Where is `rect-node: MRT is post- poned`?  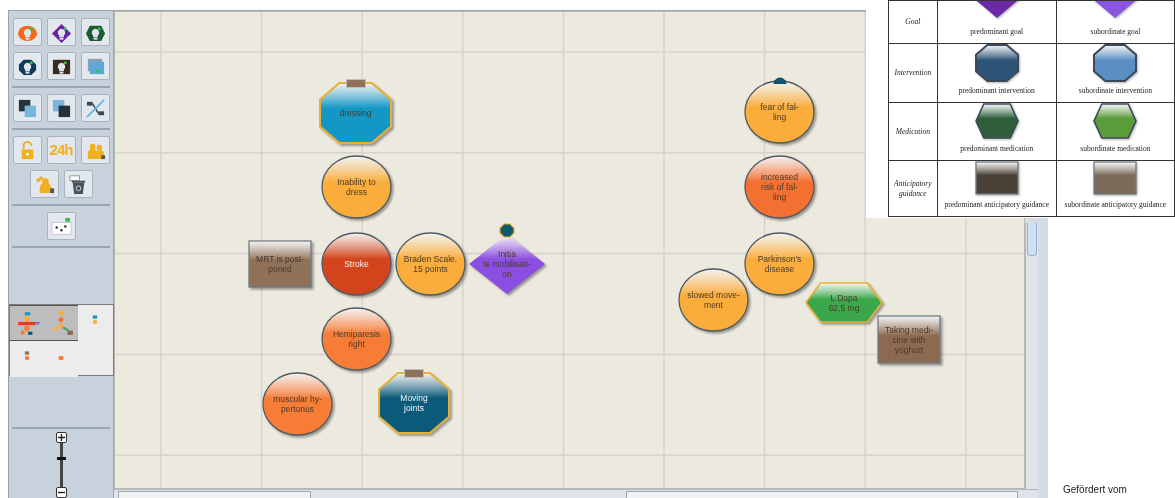
rect-node: MRT is post- poned is located at coordinates (280, 264).